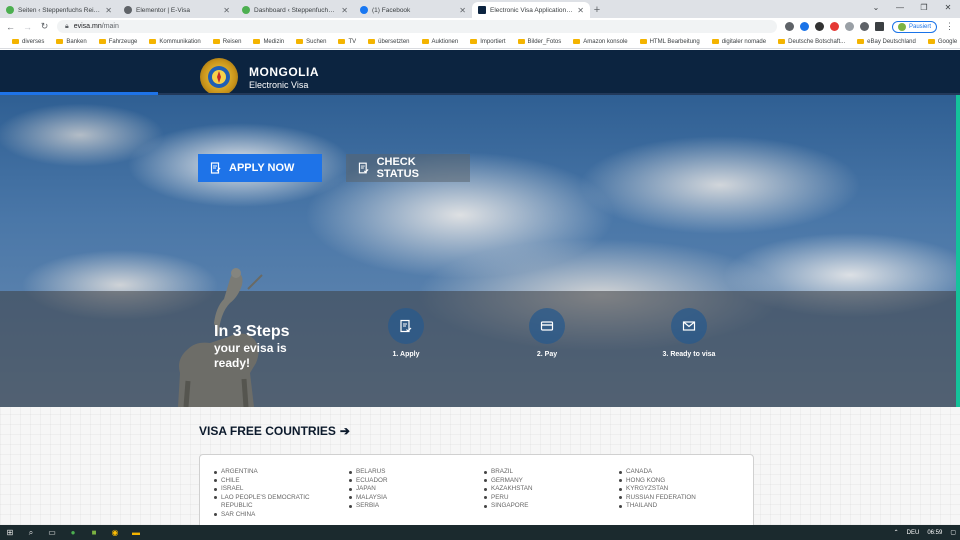  What do you see at coordinates (544, 41) in the screenshot?
I see `bookmark-label: Bilder_Fotos` at bounding box center [544, 41].